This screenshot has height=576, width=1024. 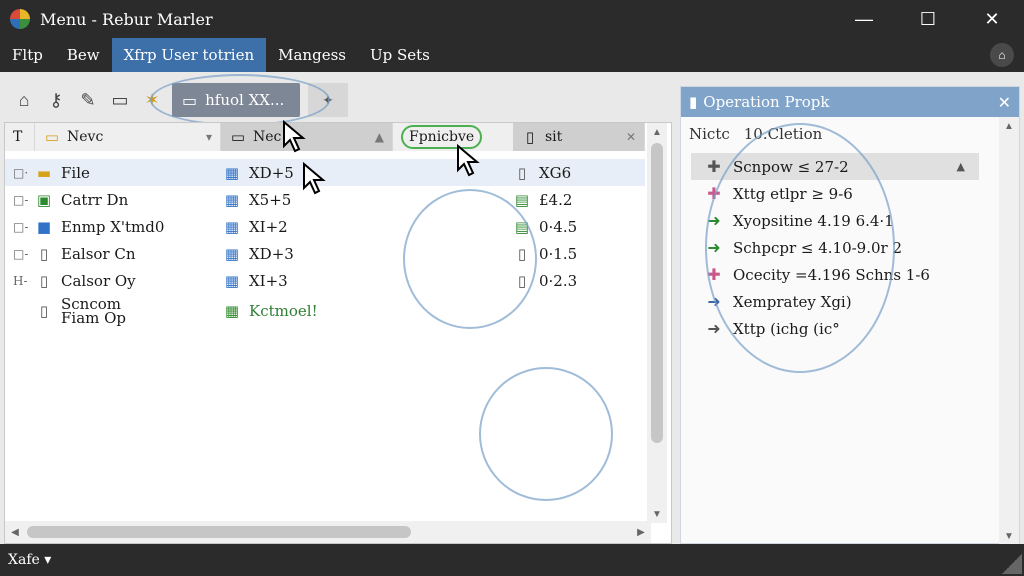 I want to click on row-code: XI+2, so click(x=268, y=226).